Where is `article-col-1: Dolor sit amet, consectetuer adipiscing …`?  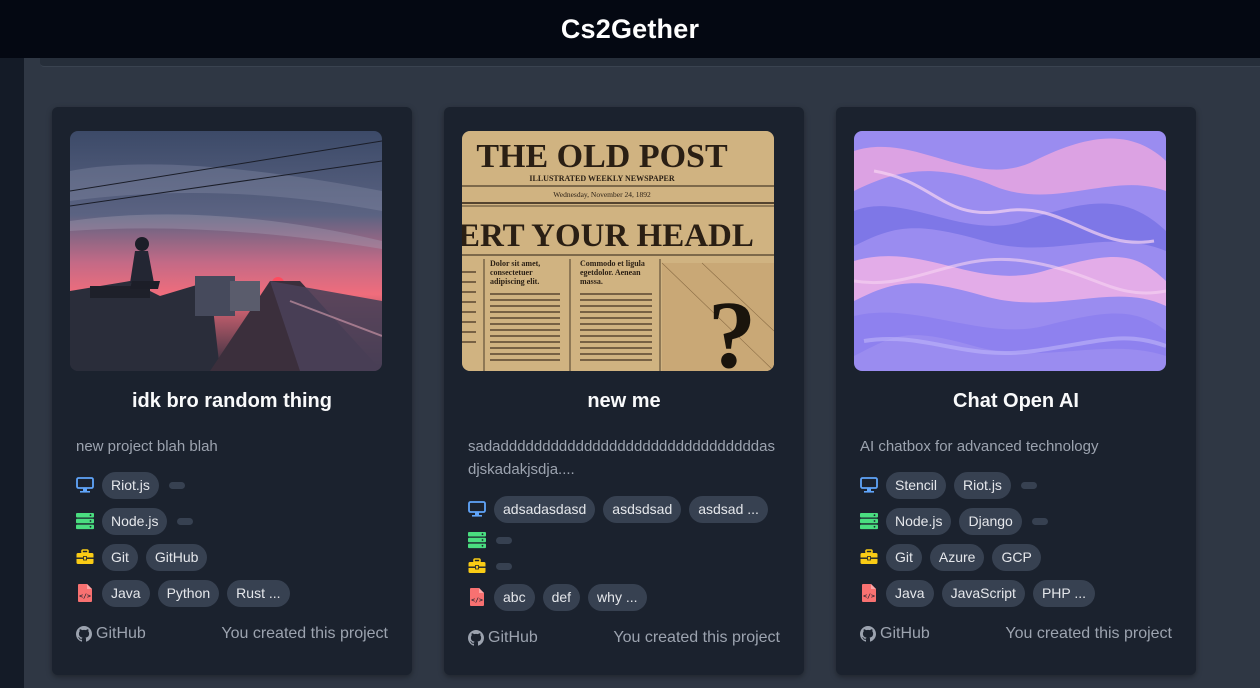
article-col-1: Dolor sit amet, consectetuer adipiscing … is located at coordinates (515, 272).